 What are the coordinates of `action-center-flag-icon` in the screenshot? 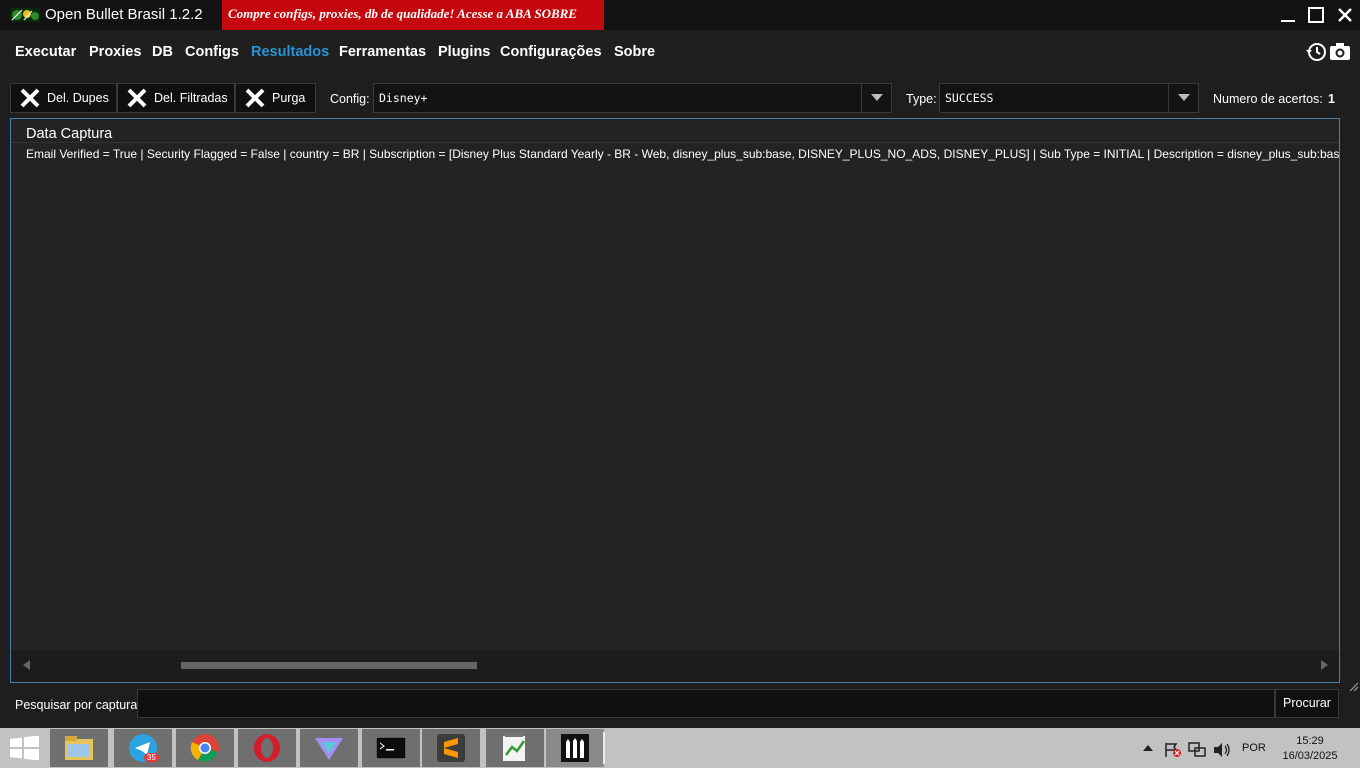 It's located at (1173, 750).